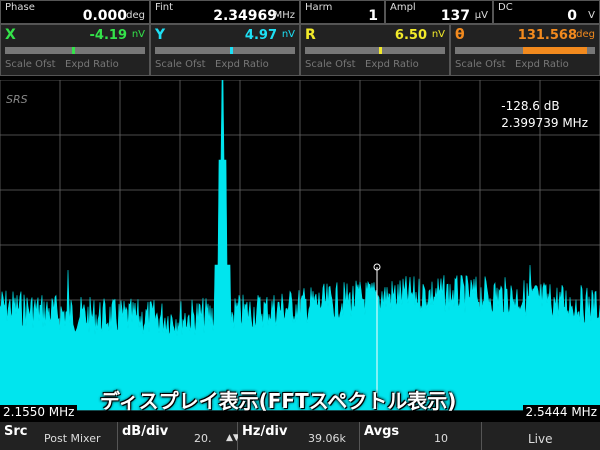 This screenshot has width=600, height=450. I want to click on dbdiv-value: 20., so click(203, 438).